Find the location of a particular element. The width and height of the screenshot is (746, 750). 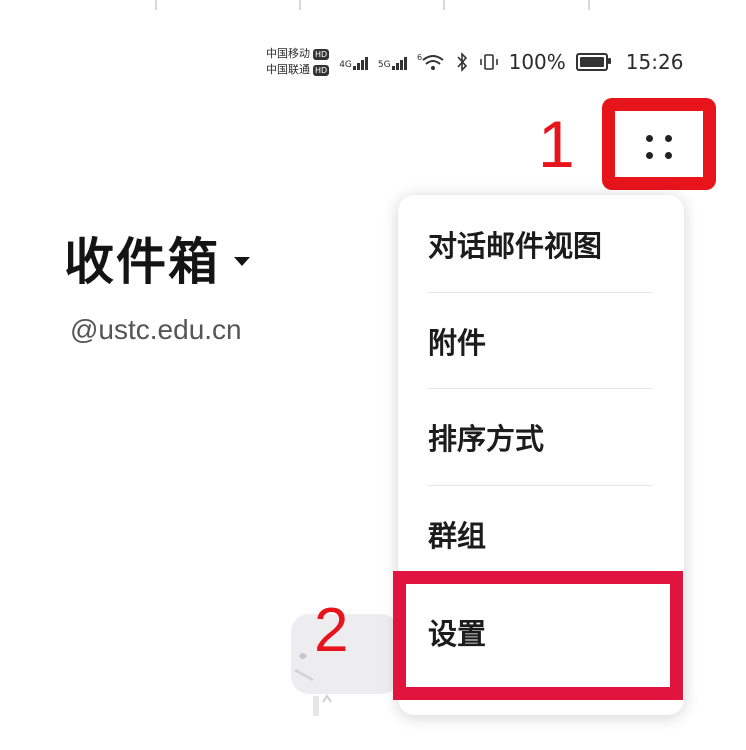

caret-down-icon is located at coordinates (242, 261).